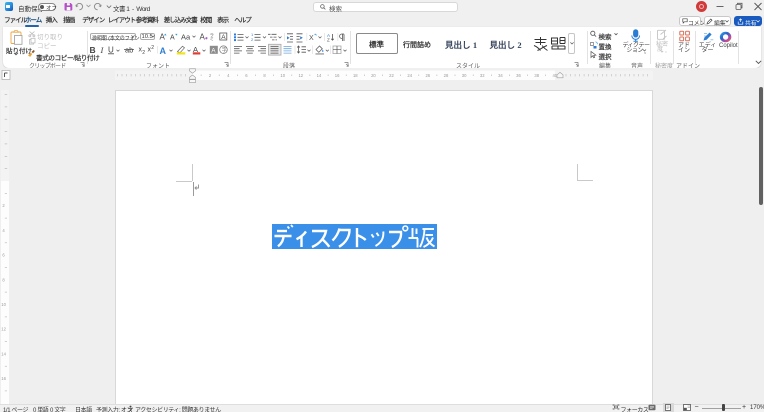 The image size is (764, 412). Describe the element at coordinates (409, 75) in the screenshot. I see `svg-text: 24` at that location.